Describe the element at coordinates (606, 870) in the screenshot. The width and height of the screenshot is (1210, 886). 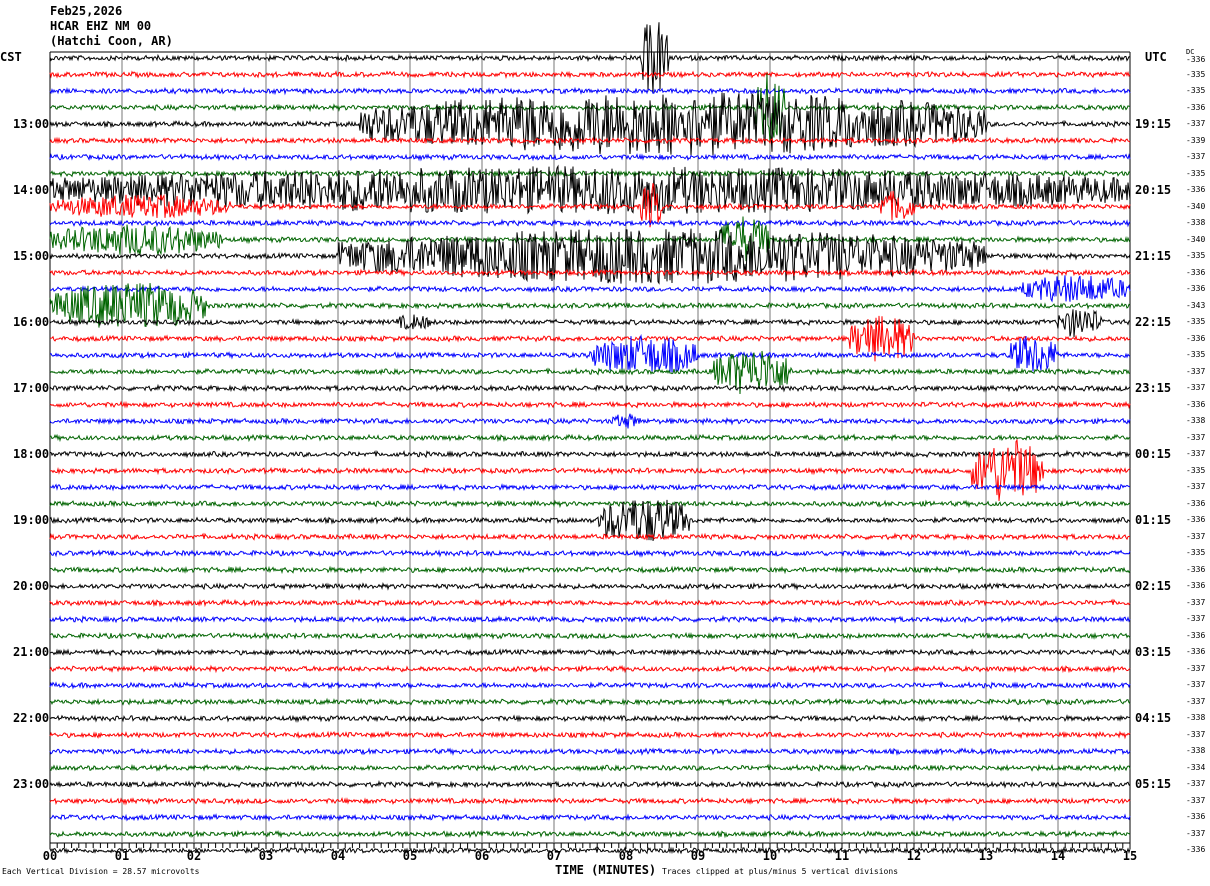
I see `x-axis-label: TIME (MINUTES)` at that location.